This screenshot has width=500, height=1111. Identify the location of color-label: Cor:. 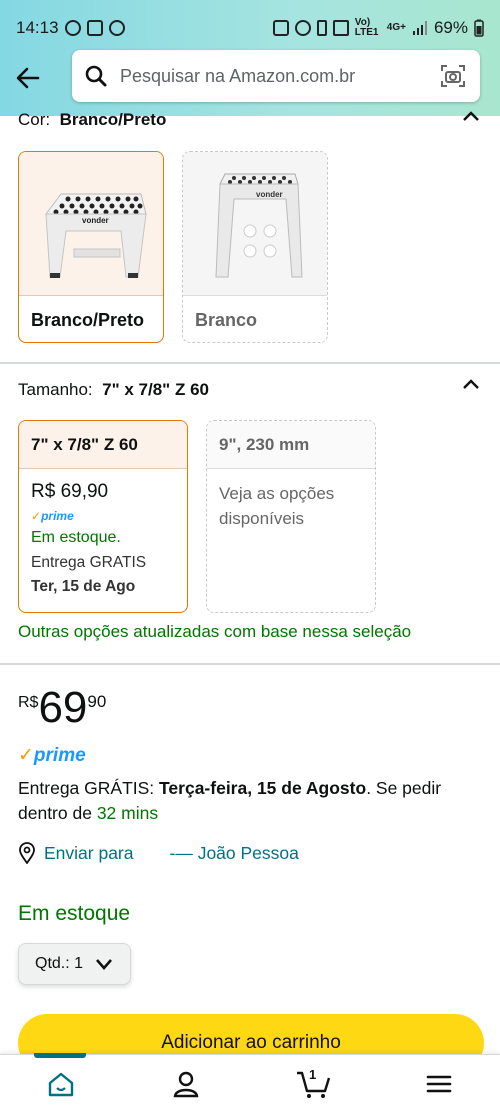
(34, 119).